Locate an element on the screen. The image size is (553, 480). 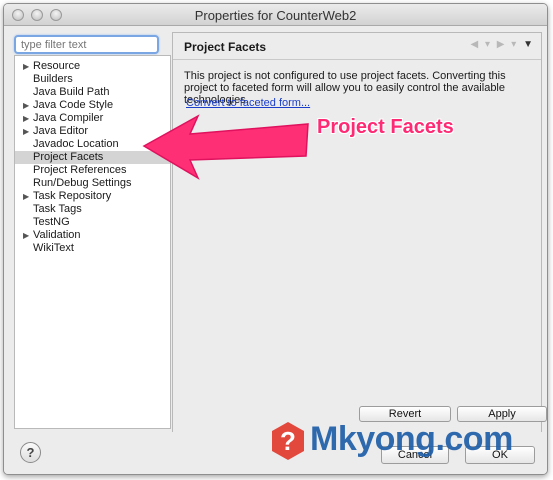
annotation-label: Project Facets is located at coordinates (385, 127).